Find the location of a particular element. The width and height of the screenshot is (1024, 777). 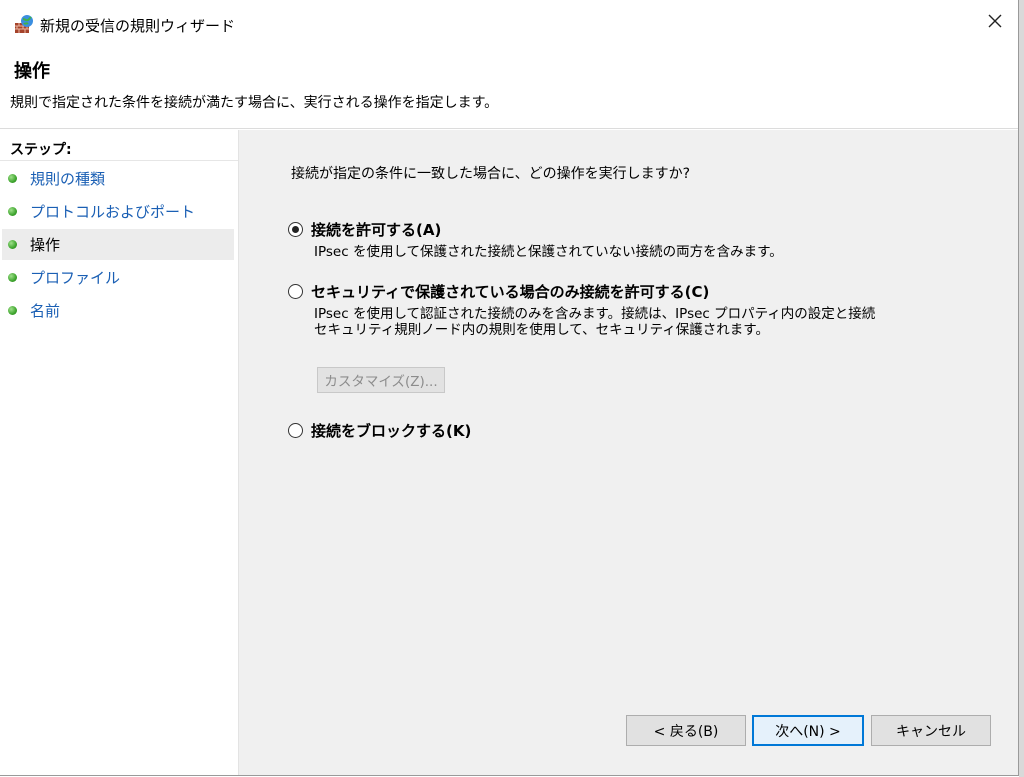

step-action: 操作 is located at coordinates (118, 244).